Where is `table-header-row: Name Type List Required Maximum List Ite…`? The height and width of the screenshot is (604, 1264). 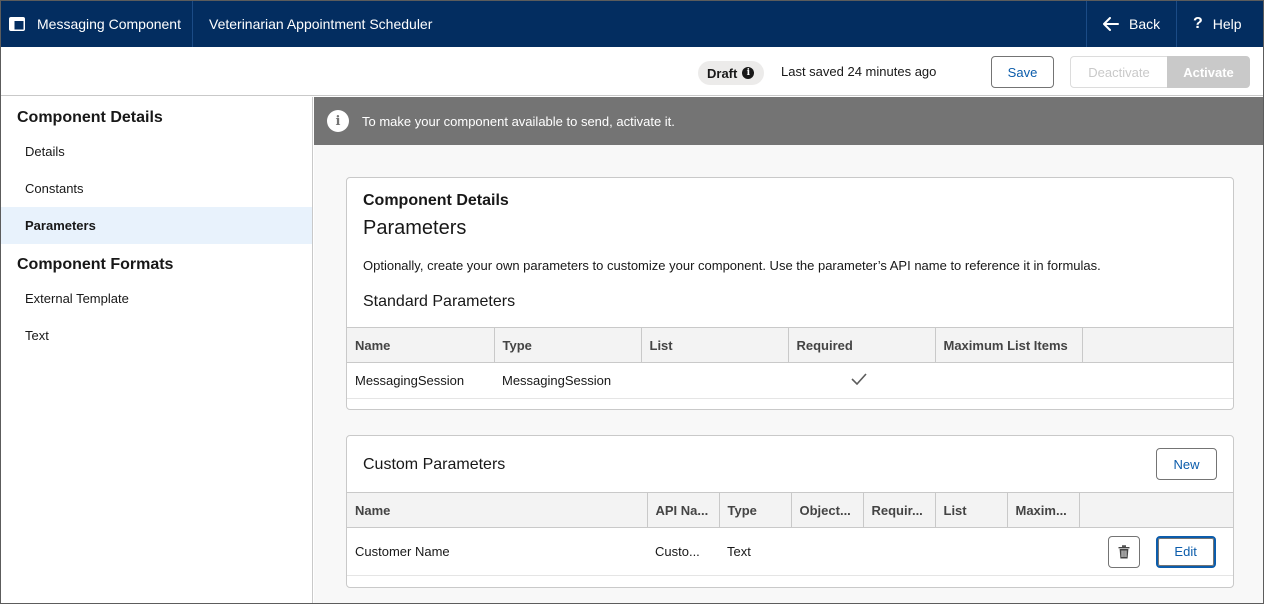 table-header-row: Name Type List Required Maximum List Ite… is located at coordinates (790, 345).